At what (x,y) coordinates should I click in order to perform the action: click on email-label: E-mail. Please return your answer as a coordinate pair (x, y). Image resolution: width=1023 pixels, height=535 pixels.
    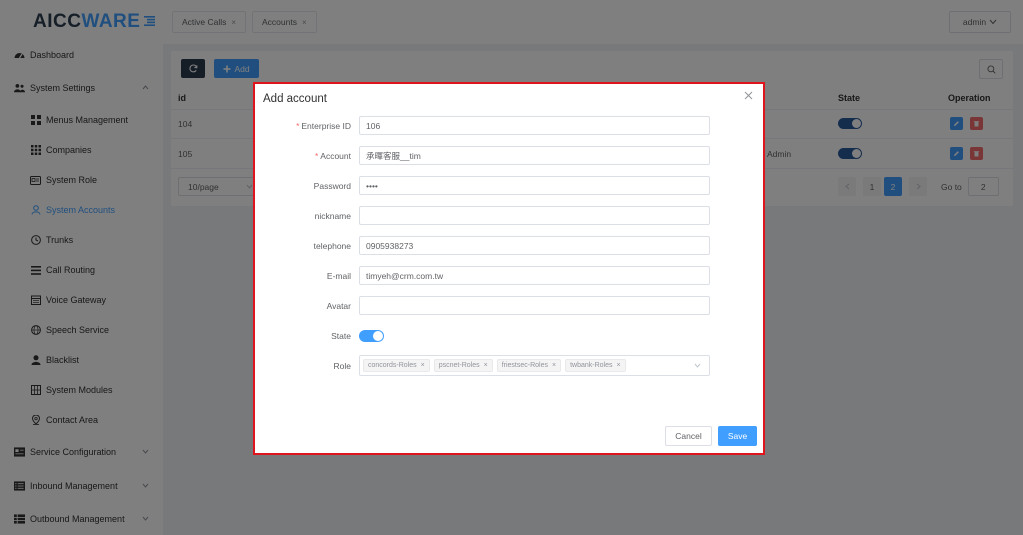
    Looking at the image, I should click on (338, 276).